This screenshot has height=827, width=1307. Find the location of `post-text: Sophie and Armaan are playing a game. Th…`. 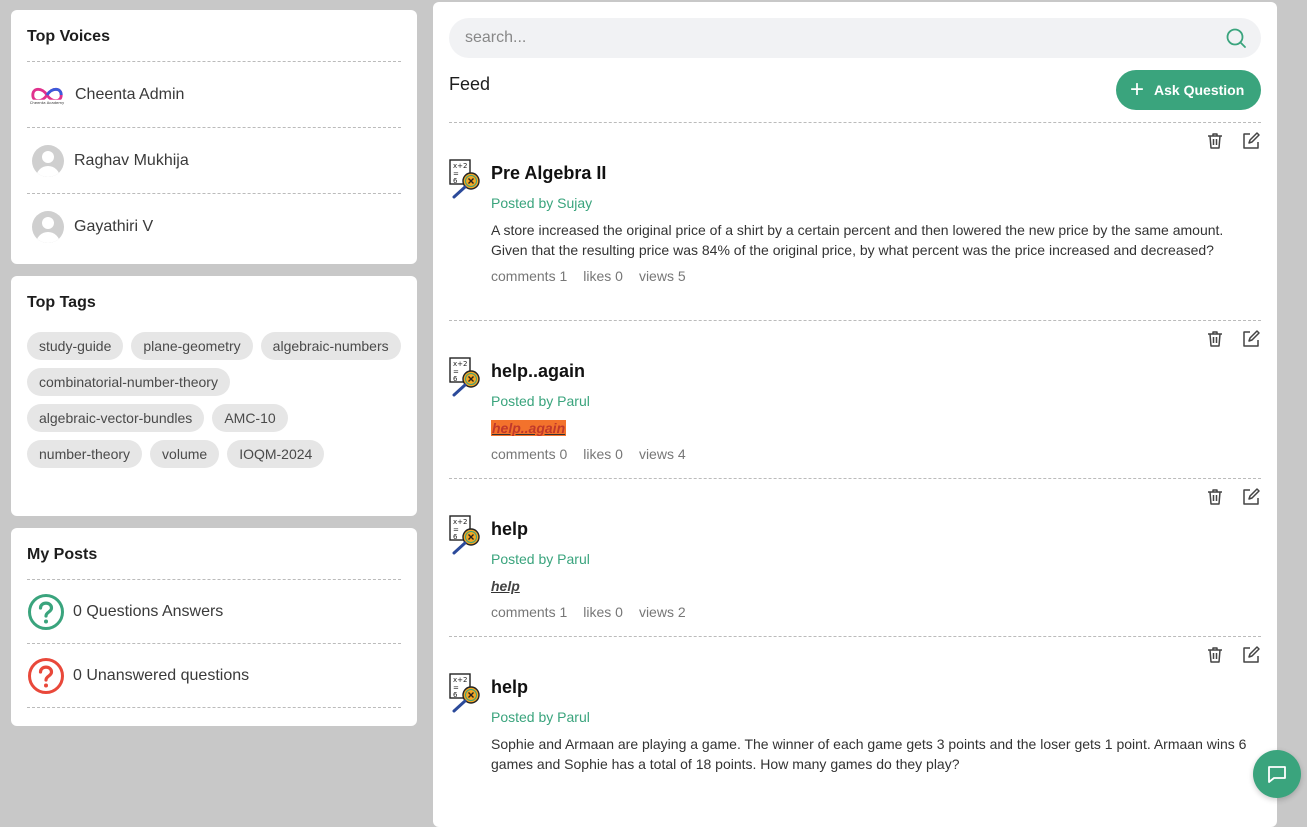

post-text: Sophie and Armaan are playing a game. Th… is located at coordinates (869, 754).